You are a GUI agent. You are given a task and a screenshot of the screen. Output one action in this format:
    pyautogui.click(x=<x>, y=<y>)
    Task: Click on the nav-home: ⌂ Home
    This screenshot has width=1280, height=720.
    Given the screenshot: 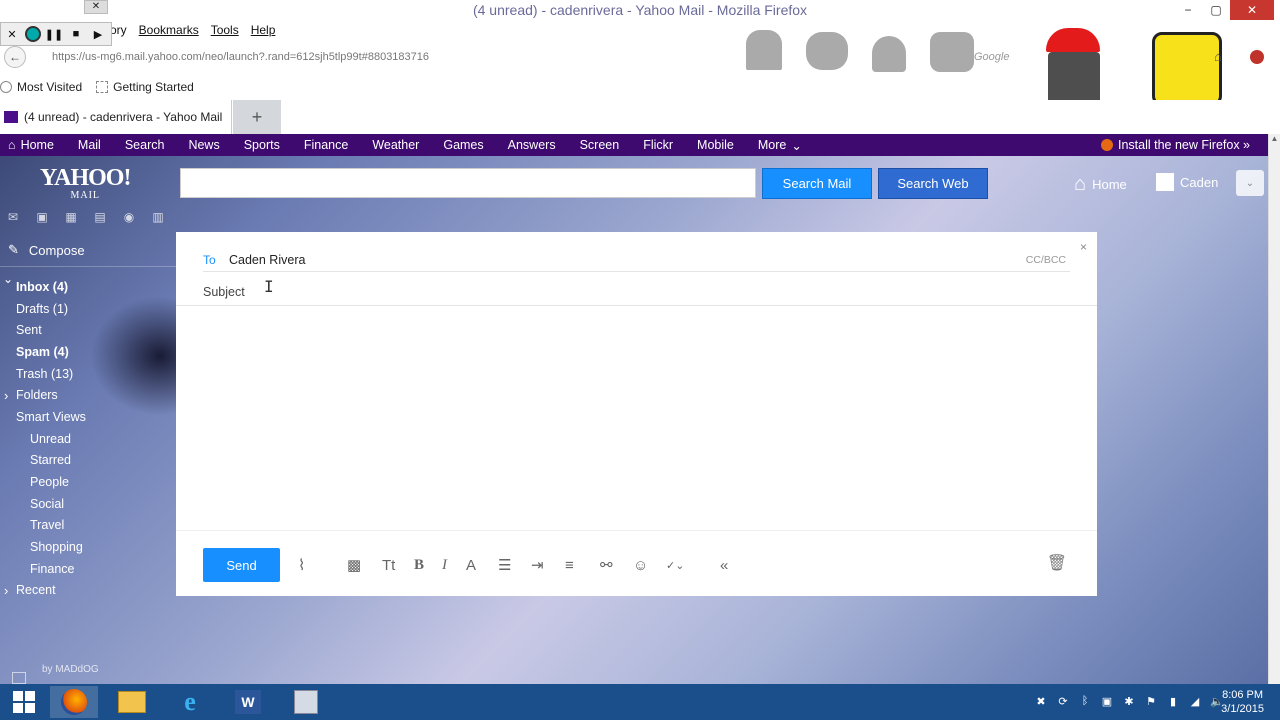 What is the action you would take?
    pyautogui.click(x=33, y=145)
    